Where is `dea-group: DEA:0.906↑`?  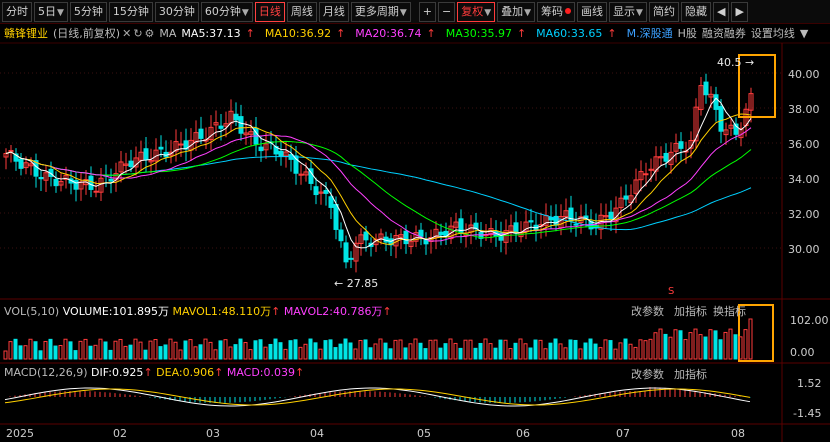
dea-group: DEA:0.906↑ is located at coordinates (189, 372).